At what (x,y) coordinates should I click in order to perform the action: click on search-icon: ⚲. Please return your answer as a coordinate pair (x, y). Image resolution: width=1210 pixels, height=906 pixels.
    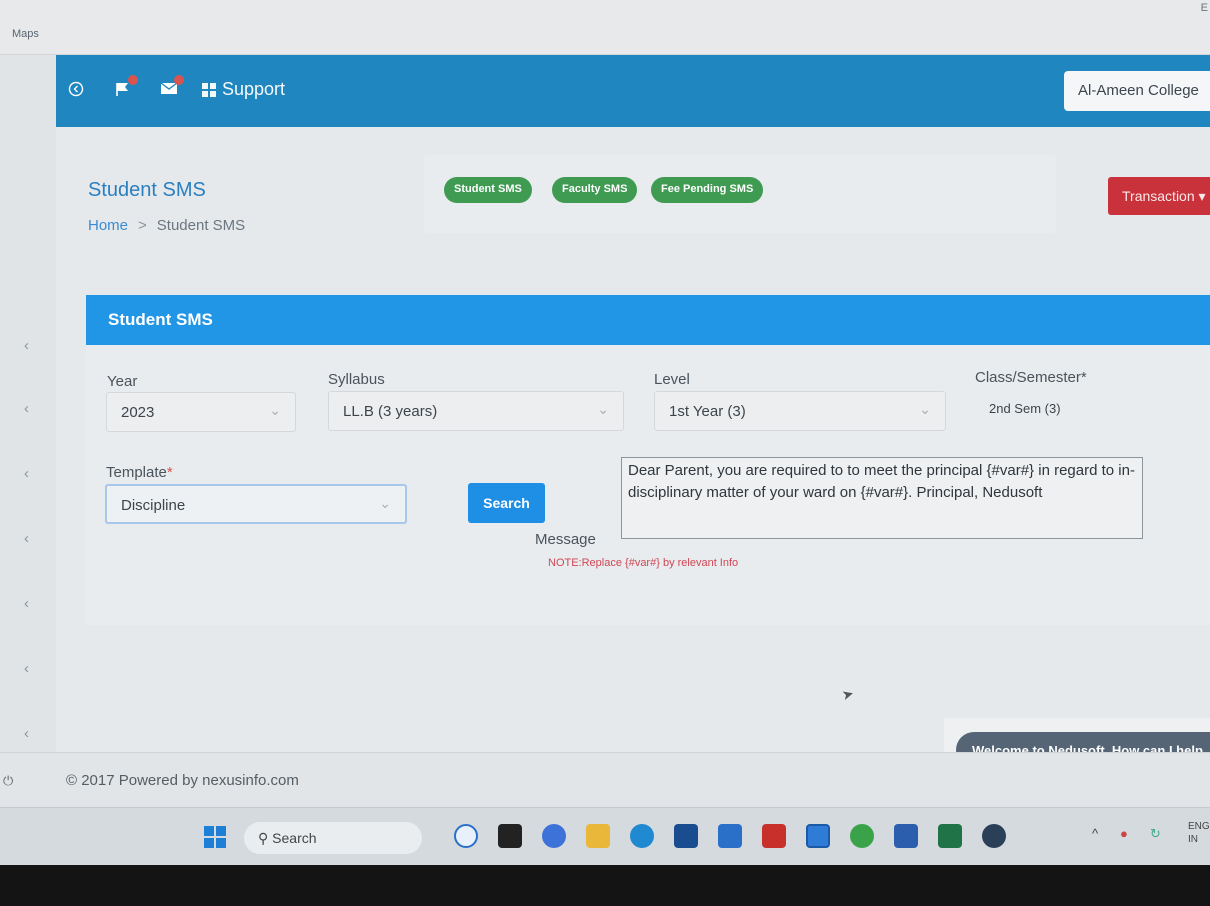
    Looking at the image, I should click on (263, 838).